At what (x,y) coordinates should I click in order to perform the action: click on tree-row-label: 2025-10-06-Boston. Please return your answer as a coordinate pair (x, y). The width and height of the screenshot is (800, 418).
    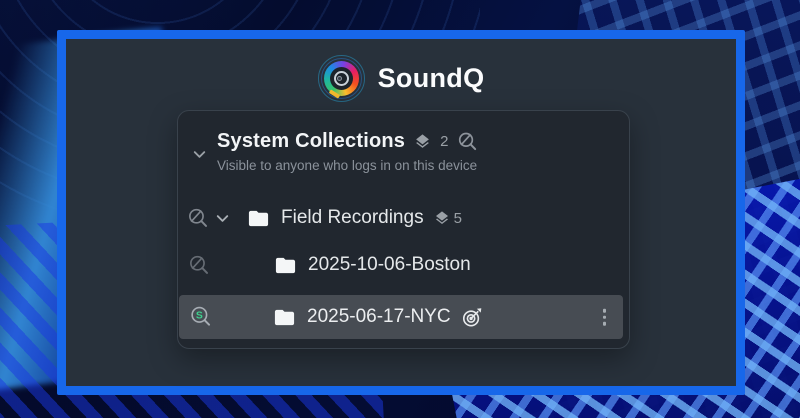
    Looking at the image, I should click on (389, 264).